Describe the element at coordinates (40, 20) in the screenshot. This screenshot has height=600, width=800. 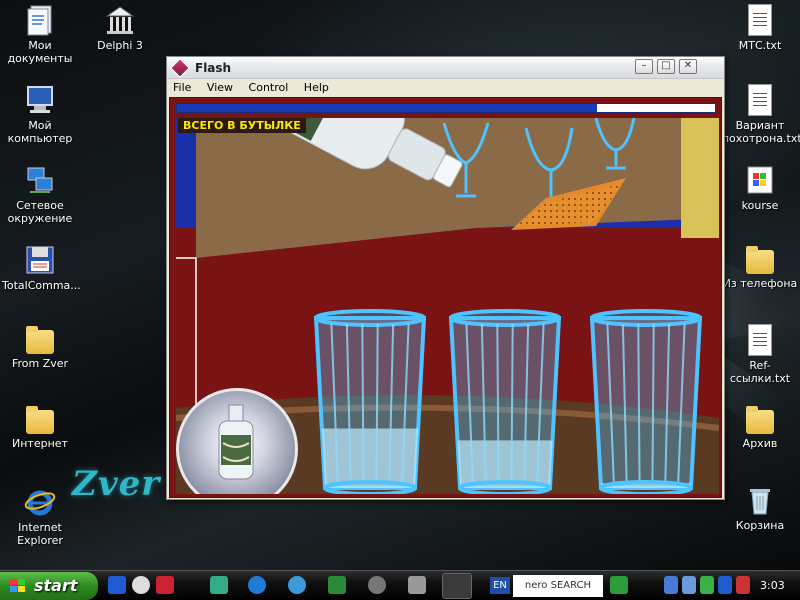
I see `documents-icon` at that location.